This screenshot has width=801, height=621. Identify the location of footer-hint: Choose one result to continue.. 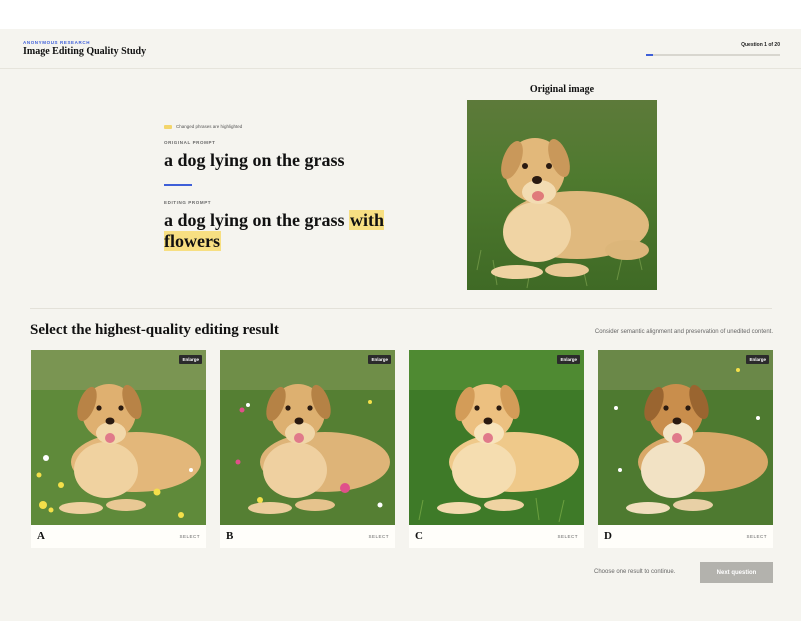
(635, 572).